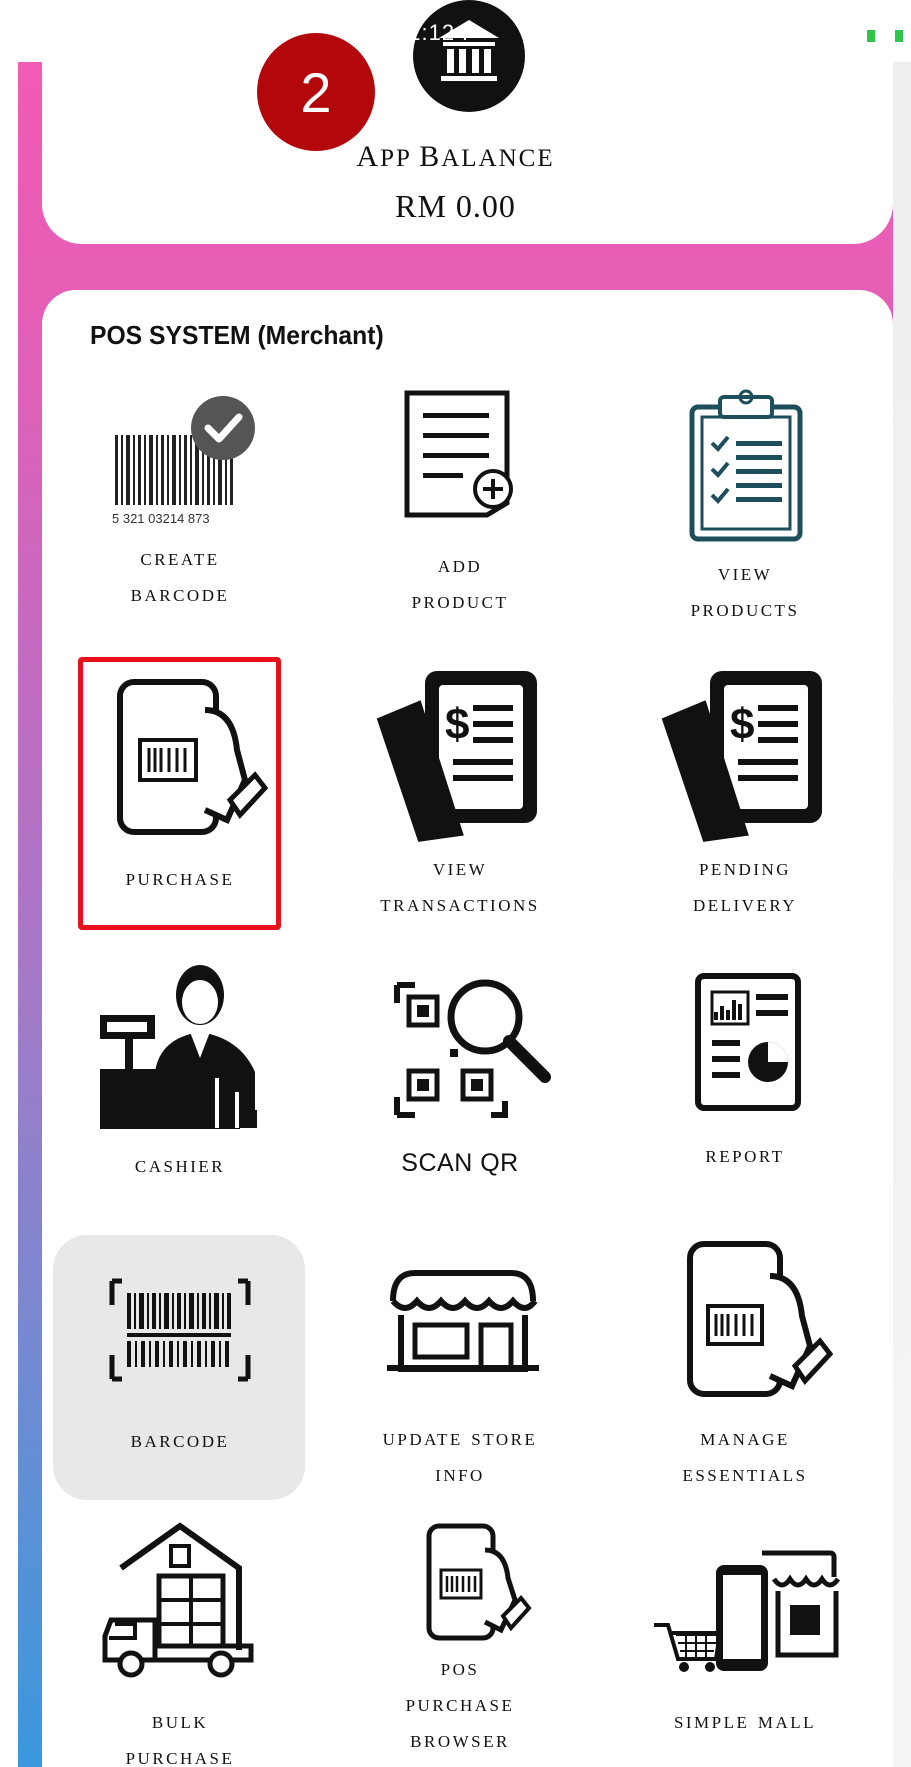 The width and height of the screenshot is (911, 1767). I want to click on barcode-check-icon: 5 321 03214 873, so click(183, 461).